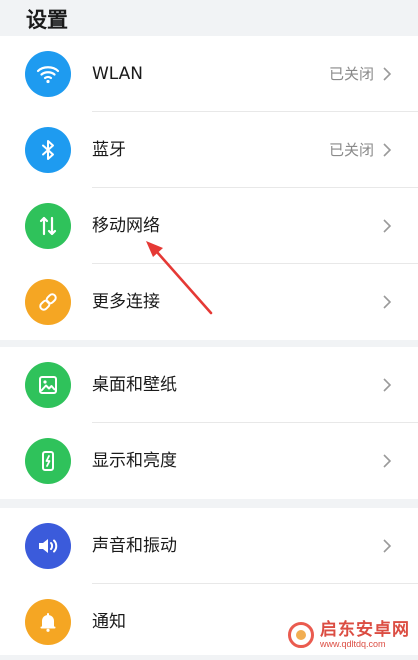  What do you see at coordinates (209, 302) in the screenshot?
I see `settings-item-more-connections: 更多连接` at bounding box center [209, 302].